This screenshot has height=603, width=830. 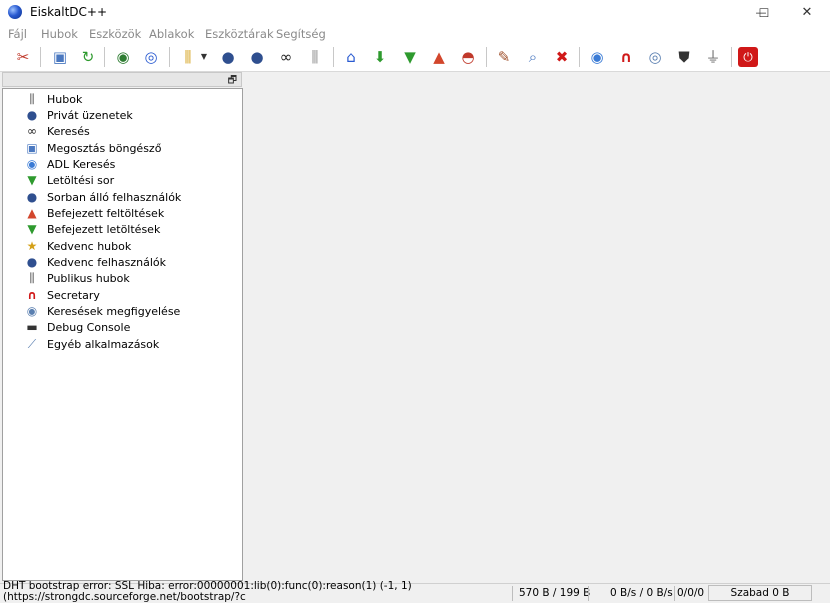 I want to click on download-queue-icon: ⬇, so click(x=380, y=57).